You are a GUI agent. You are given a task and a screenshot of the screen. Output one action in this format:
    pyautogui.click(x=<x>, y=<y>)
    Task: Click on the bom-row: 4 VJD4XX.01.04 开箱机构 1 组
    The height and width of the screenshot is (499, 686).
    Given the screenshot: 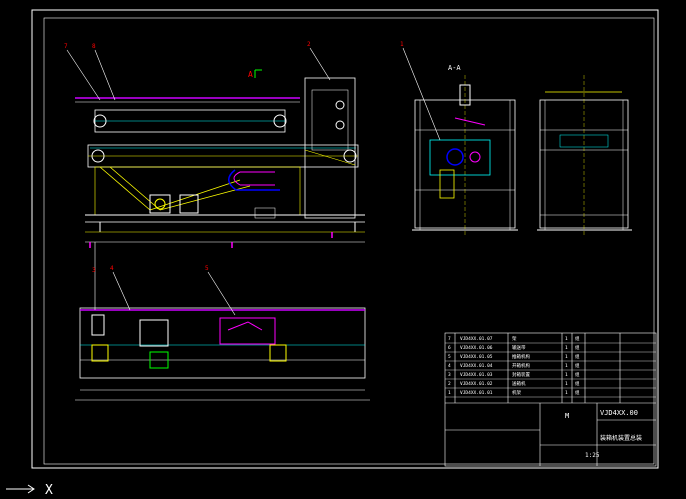 What is the action you would take?
    pyautogui.click(x=550, y=366)
    